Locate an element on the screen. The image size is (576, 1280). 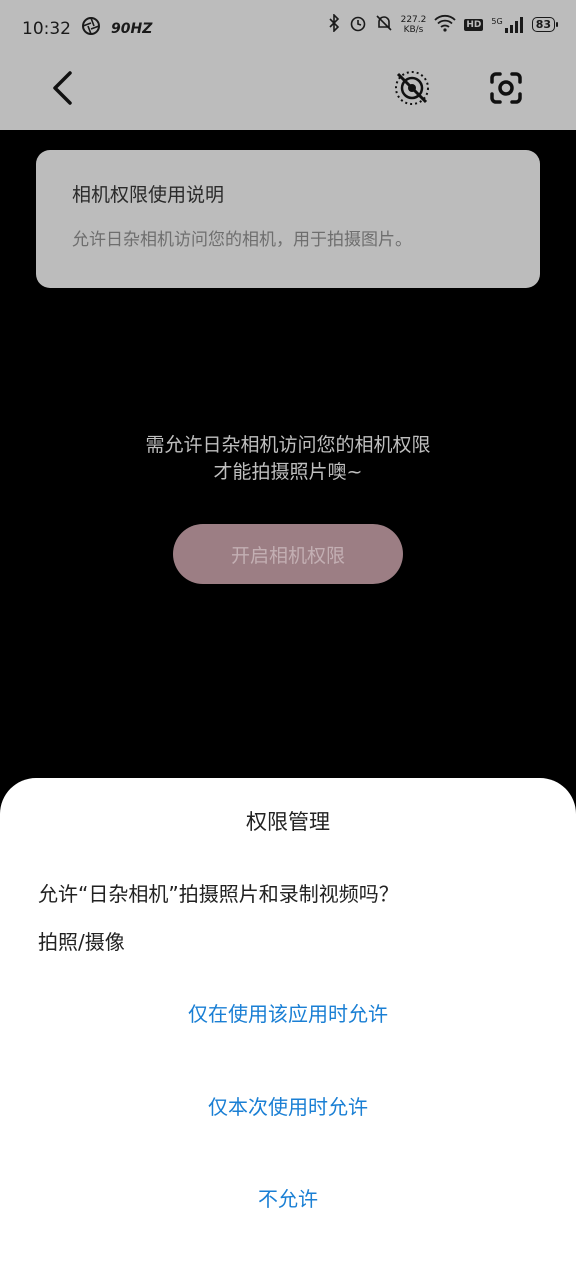
bluetooth-icon is located at coordinates (334, 24).